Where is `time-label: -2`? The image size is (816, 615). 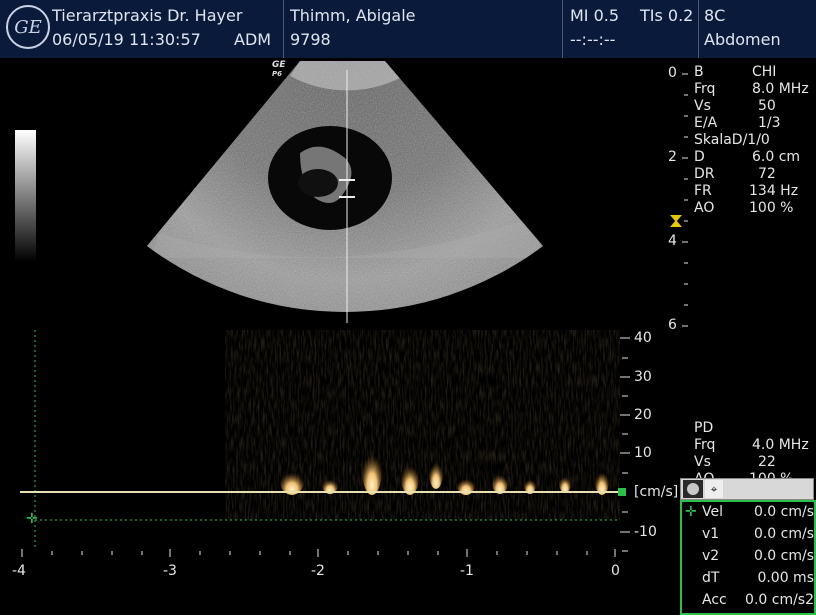
time-label: -2 is located at coordinates (318, 571).